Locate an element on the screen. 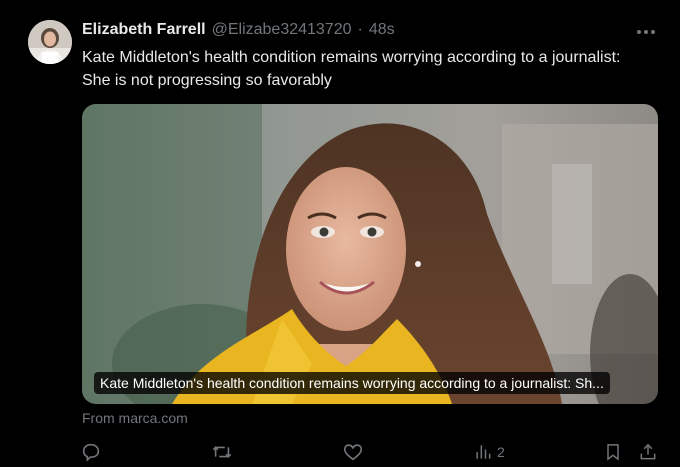  bookmark-button is located at coordinates (613, 452).